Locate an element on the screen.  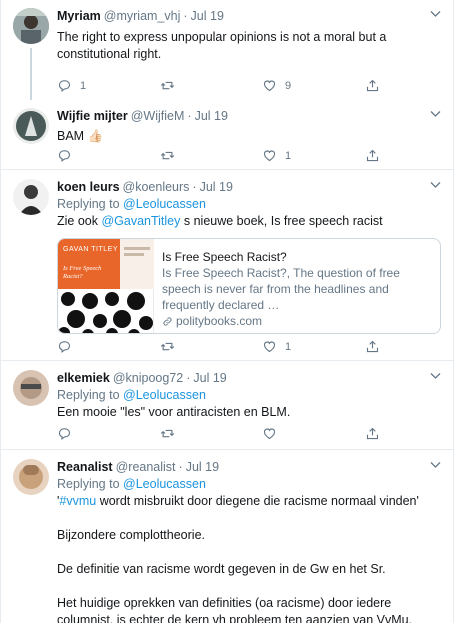
hashtag-link: #vvmu is located at coordinates (77, 501).